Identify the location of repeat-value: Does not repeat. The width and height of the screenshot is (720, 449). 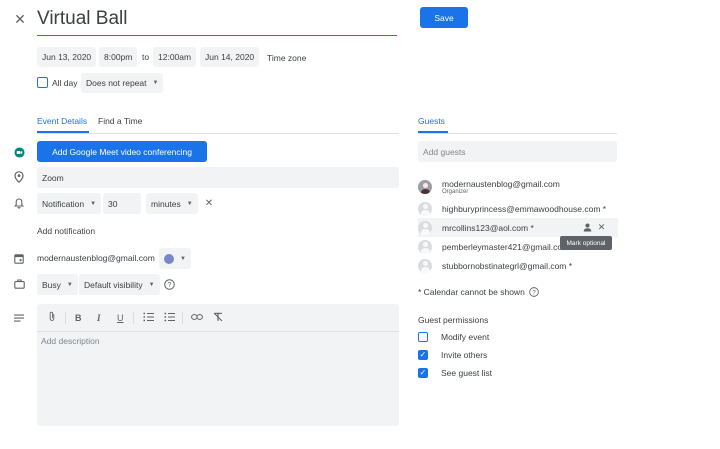
(116, 83).